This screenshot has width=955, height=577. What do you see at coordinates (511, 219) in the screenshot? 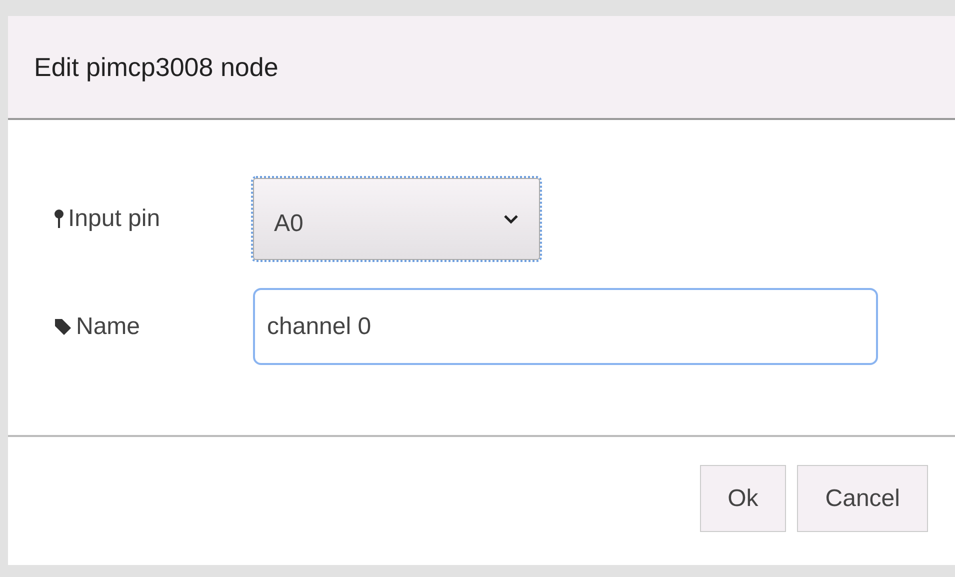
I see `chevron-down-icon` at bounding box center [511, 219].